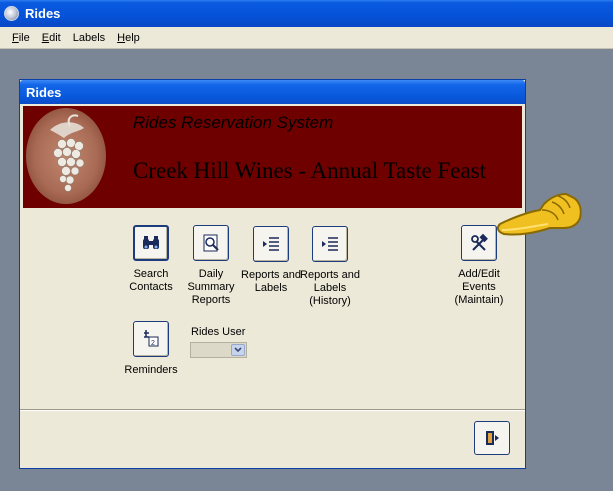  I want to click on add-edit-events-label: Add/Edit Events (Maintain), so click(479, 287).